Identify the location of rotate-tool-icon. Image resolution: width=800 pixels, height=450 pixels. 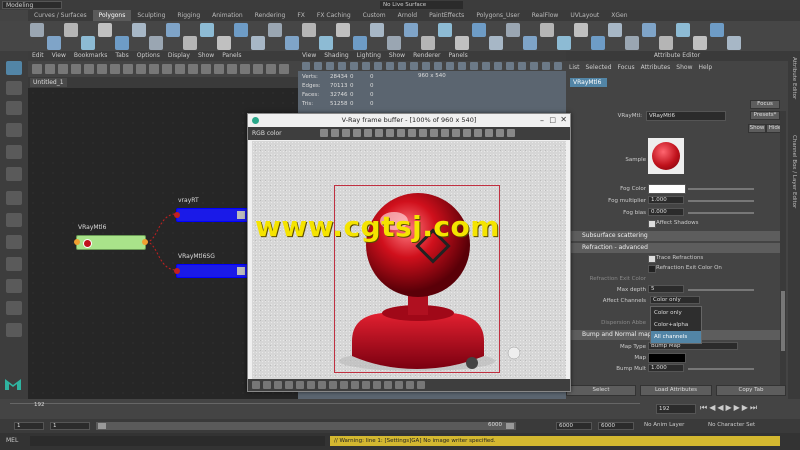
(14, 152).